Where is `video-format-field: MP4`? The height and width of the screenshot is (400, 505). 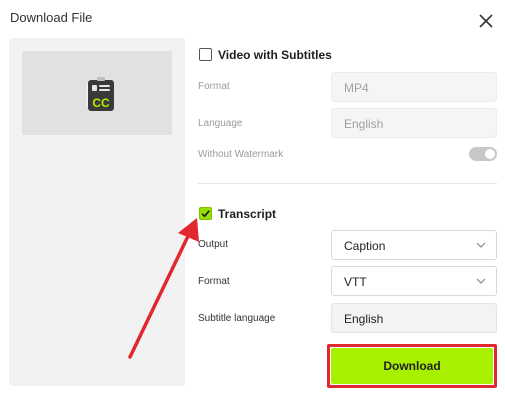
video-format-field: MP4 is located at coordinates (414, 87).